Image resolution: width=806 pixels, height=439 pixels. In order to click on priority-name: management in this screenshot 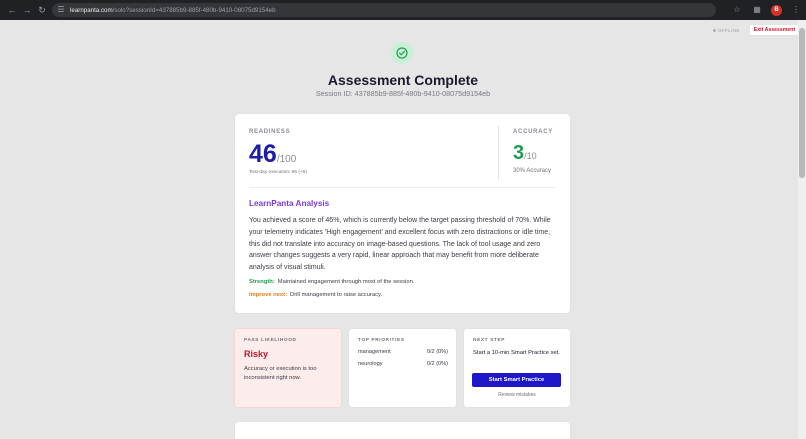, I will do `click(374, 352)`.